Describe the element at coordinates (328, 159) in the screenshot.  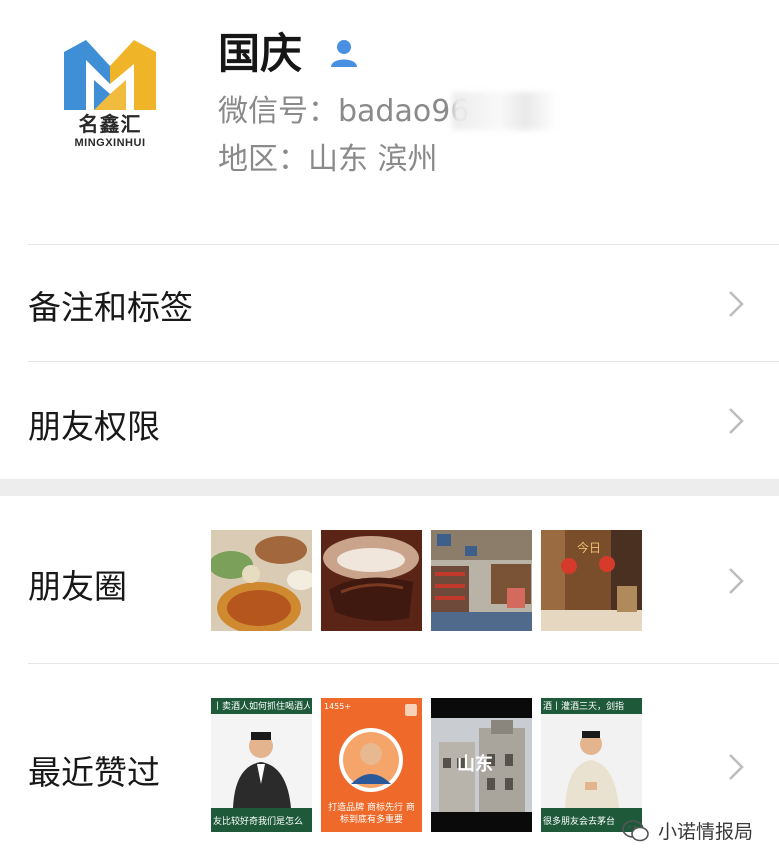
I see `region: 地区：山东 滨州` at that location.